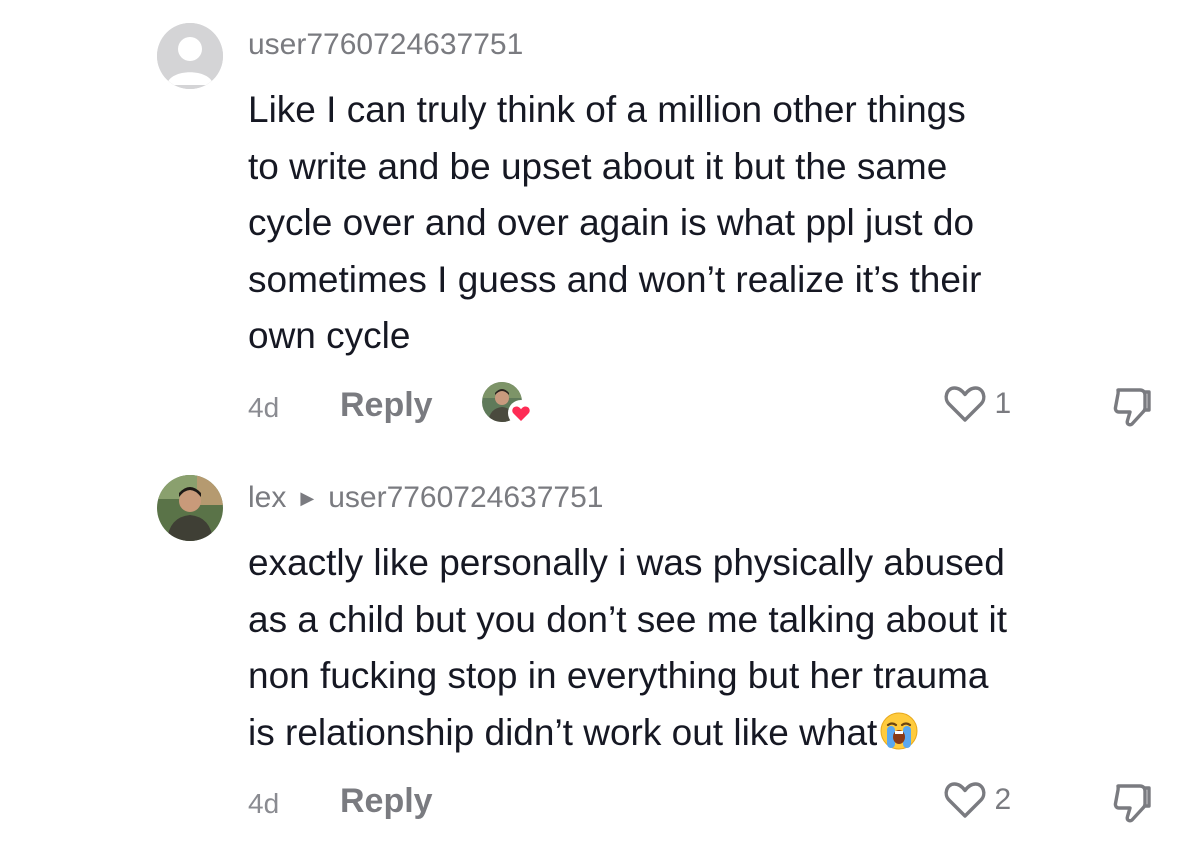  I want to click on like-count: 1, so click(1003, 403).